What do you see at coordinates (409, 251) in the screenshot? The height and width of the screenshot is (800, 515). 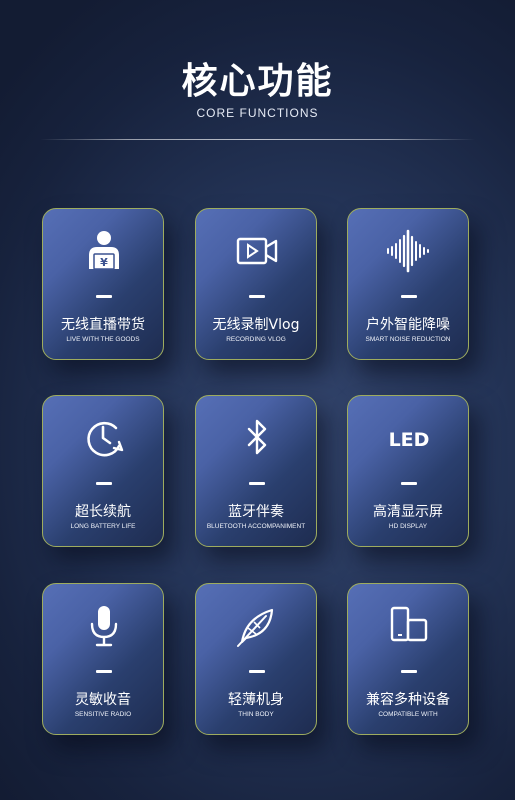 I see `sound-wave-icon` at bounding box center [409, 251].